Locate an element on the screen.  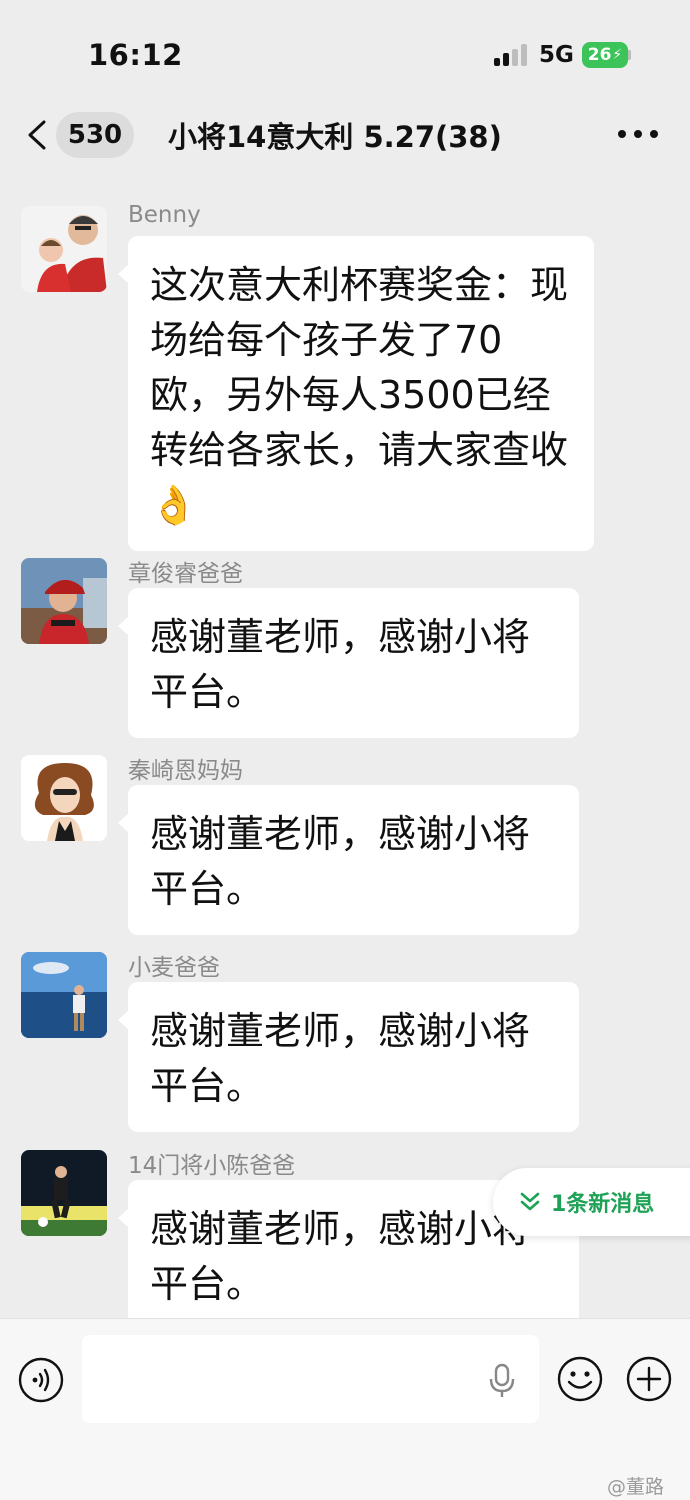
message-input is located at coordinates (310, 1379).